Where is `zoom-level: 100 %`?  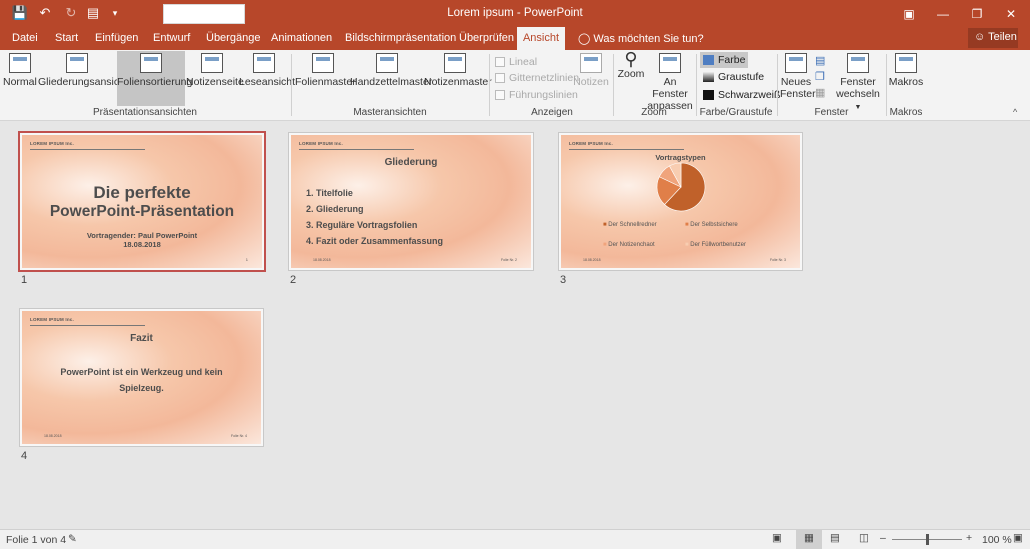
zoom-level: 100 % is located at coordinates (997, 540).